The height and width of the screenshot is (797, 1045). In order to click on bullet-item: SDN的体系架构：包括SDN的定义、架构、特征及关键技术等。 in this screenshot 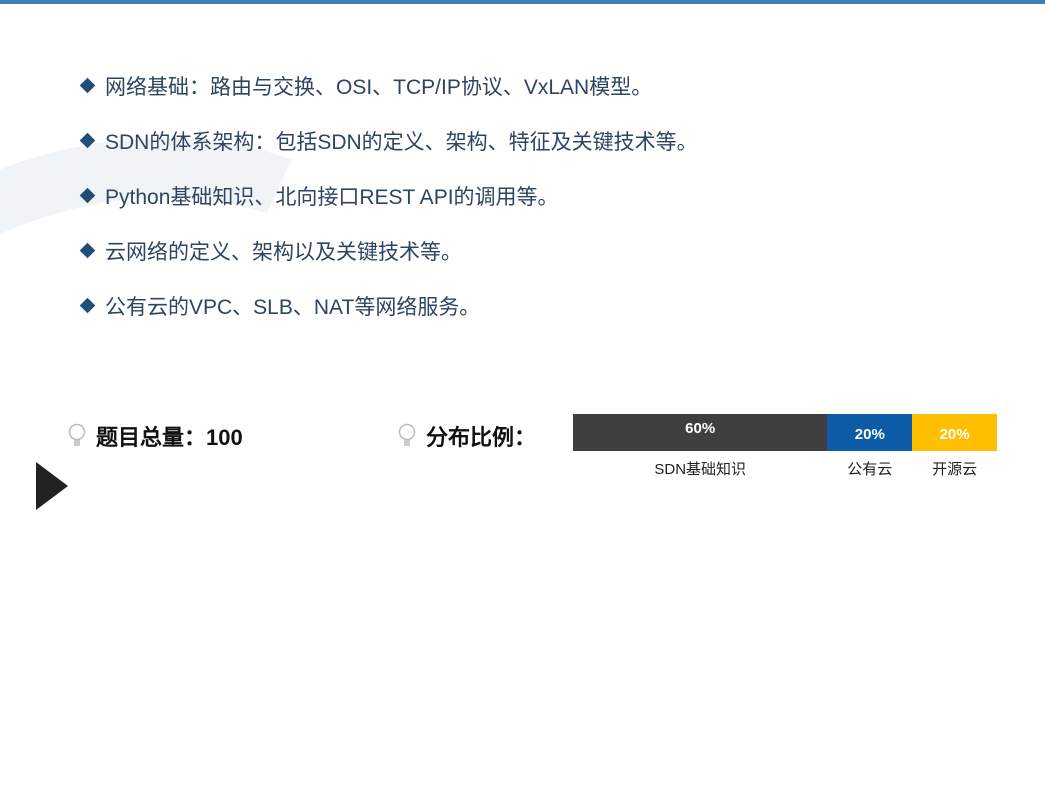, I will do `click(388, 140)`.